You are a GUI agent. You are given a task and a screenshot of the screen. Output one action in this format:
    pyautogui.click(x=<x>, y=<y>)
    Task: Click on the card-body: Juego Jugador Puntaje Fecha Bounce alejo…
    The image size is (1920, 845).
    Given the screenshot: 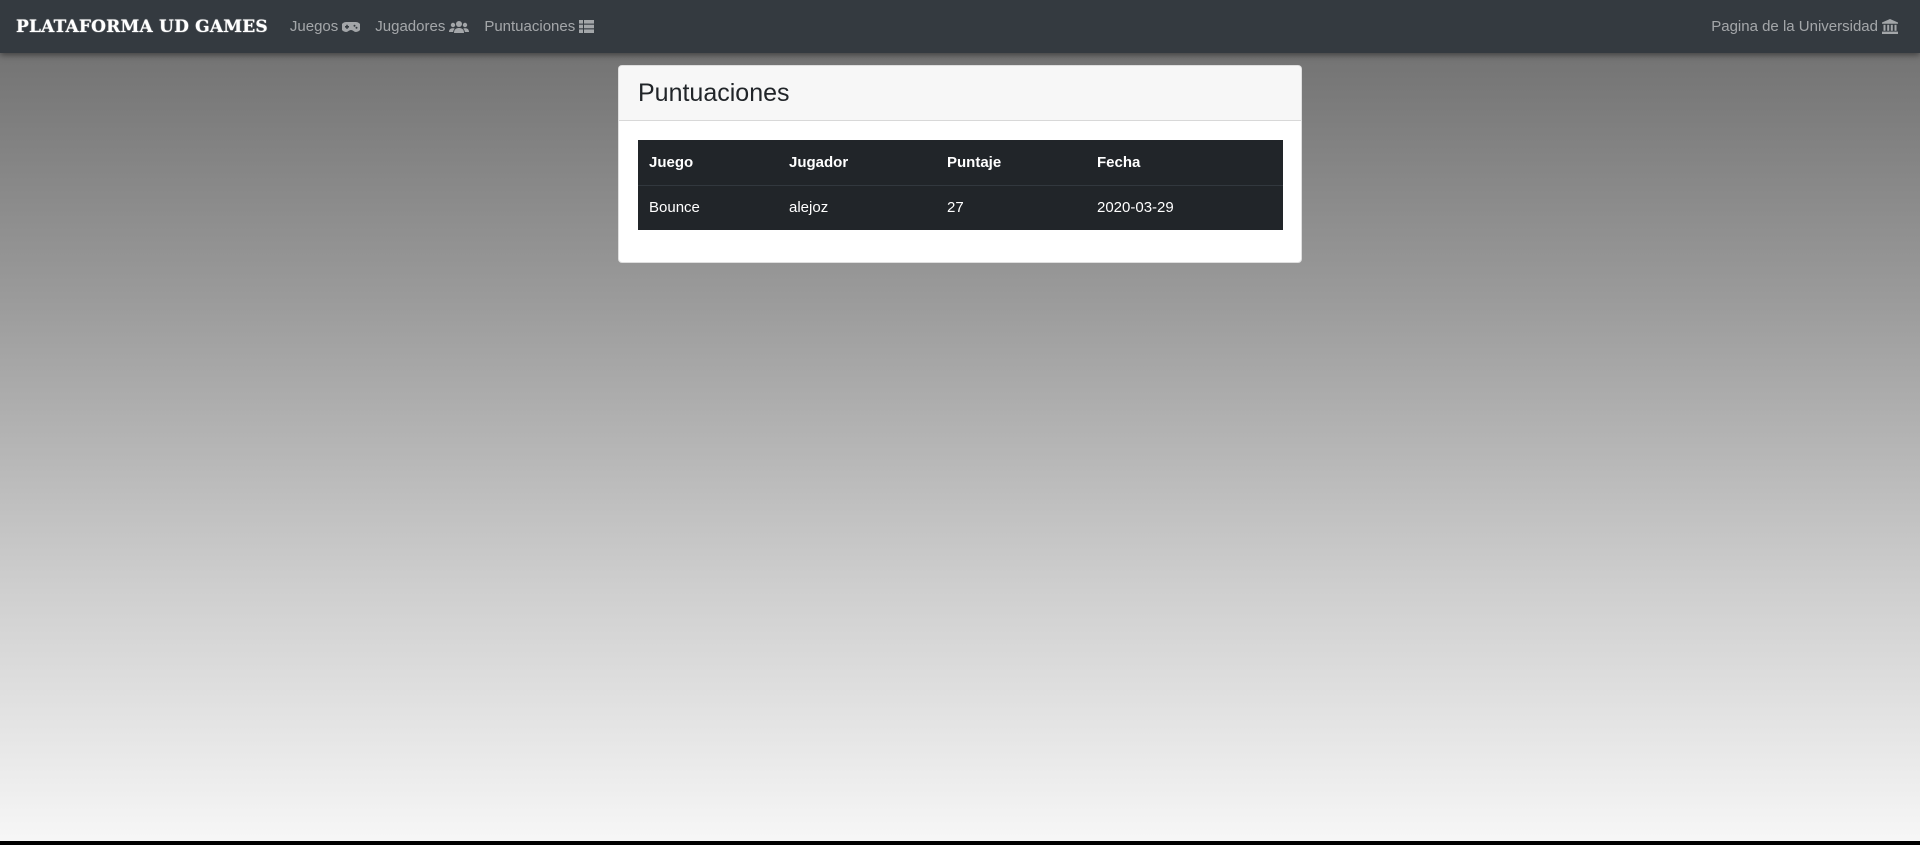 What is the action you would take?
    pyautogui.click(x=960, y=185)
    